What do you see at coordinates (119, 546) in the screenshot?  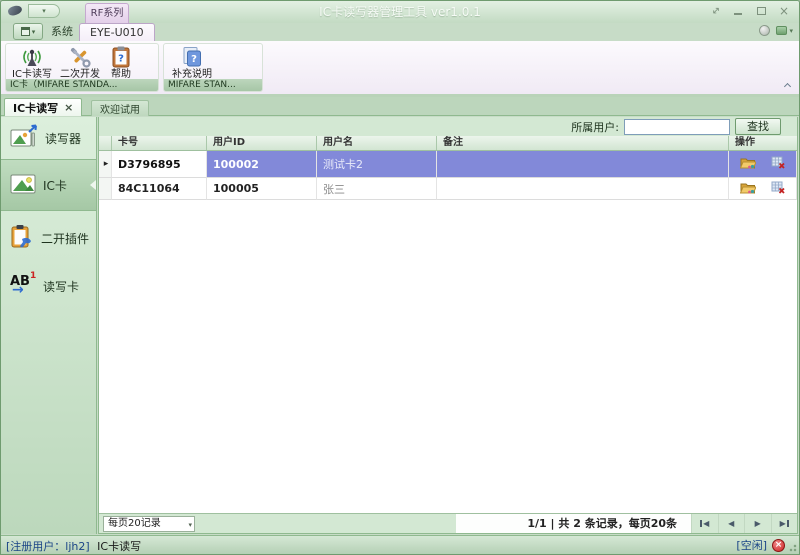 I see `current-page-text: IC卡读写` at bounding box center [119, 546].